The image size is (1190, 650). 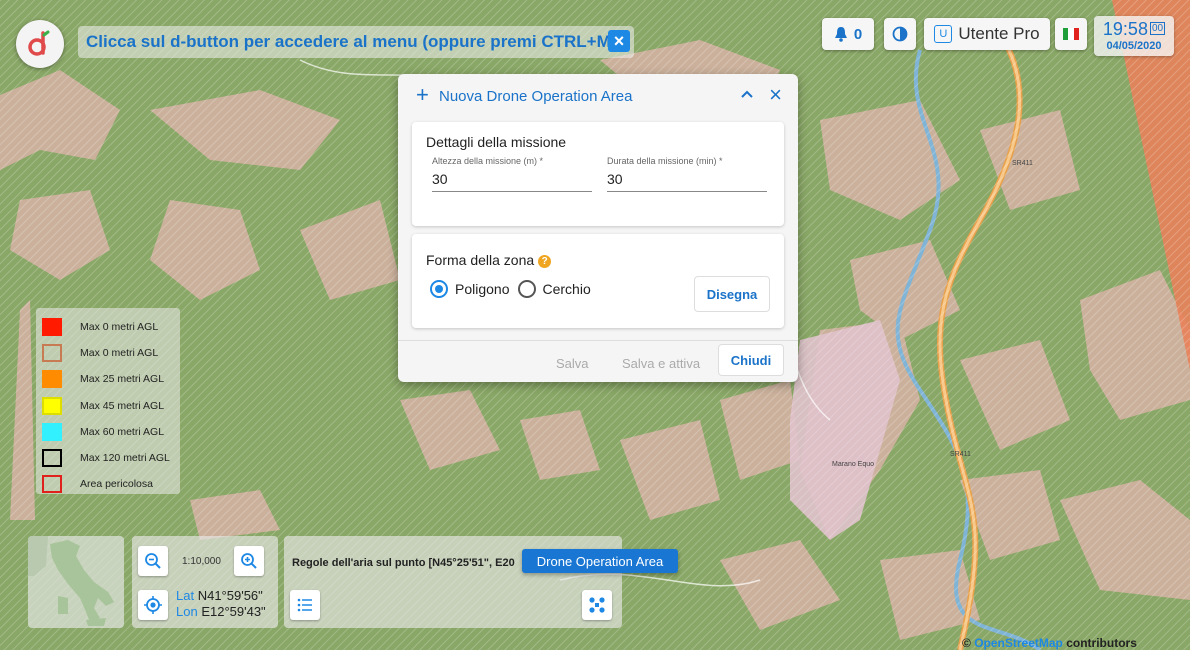 What do you see at coordinates (422, 94) in the screenshot?
I see `plus-icon: +` at bounding box center [422, 94].